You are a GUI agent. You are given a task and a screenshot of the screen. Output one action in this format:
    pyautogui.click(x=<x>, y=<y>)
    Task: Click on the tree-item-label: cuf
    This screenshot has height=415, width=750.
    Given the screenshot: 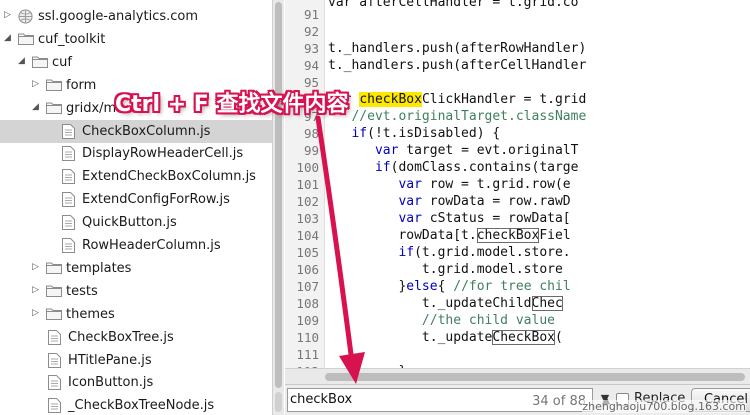 What is the action you would take?
    pyautogui.click(x=62, y=62)
    